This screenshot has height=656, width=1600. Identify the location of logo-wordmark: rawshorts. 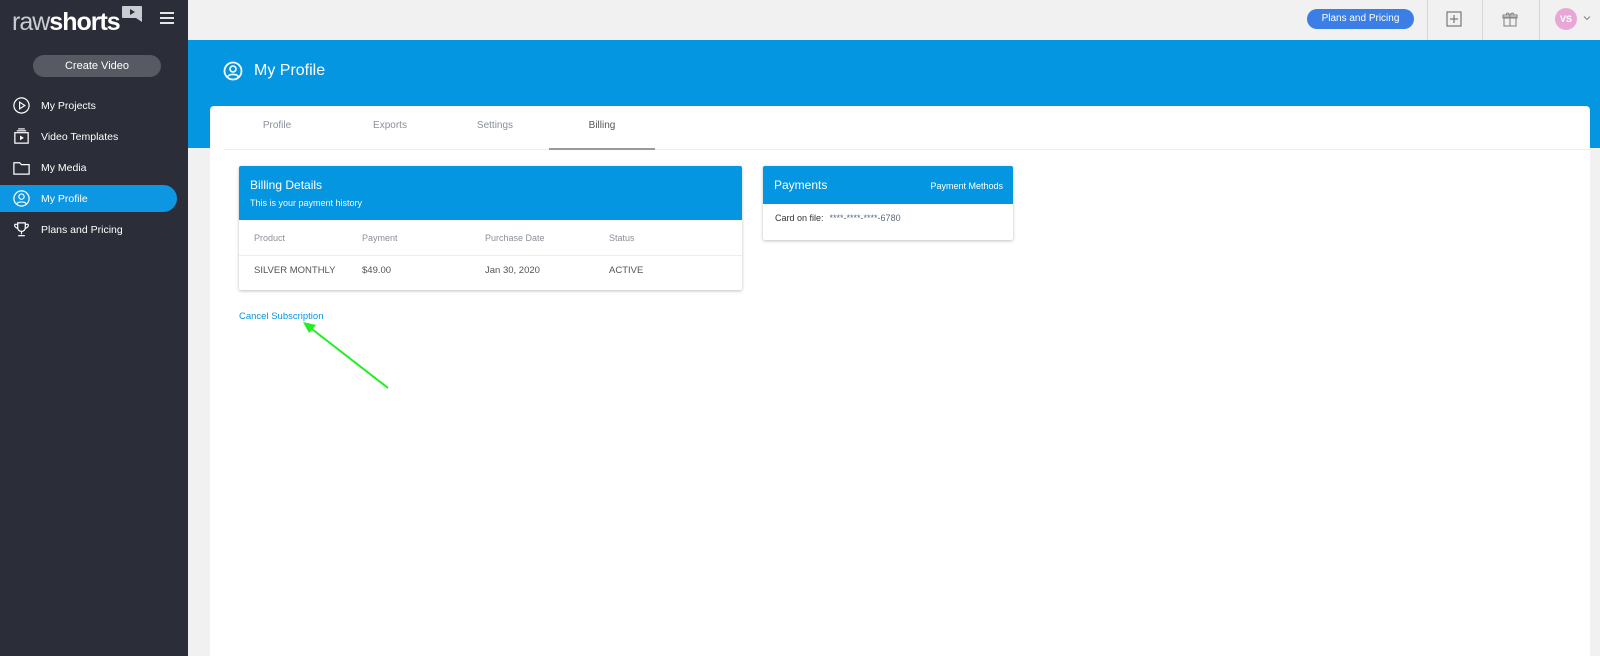
(66, 22).